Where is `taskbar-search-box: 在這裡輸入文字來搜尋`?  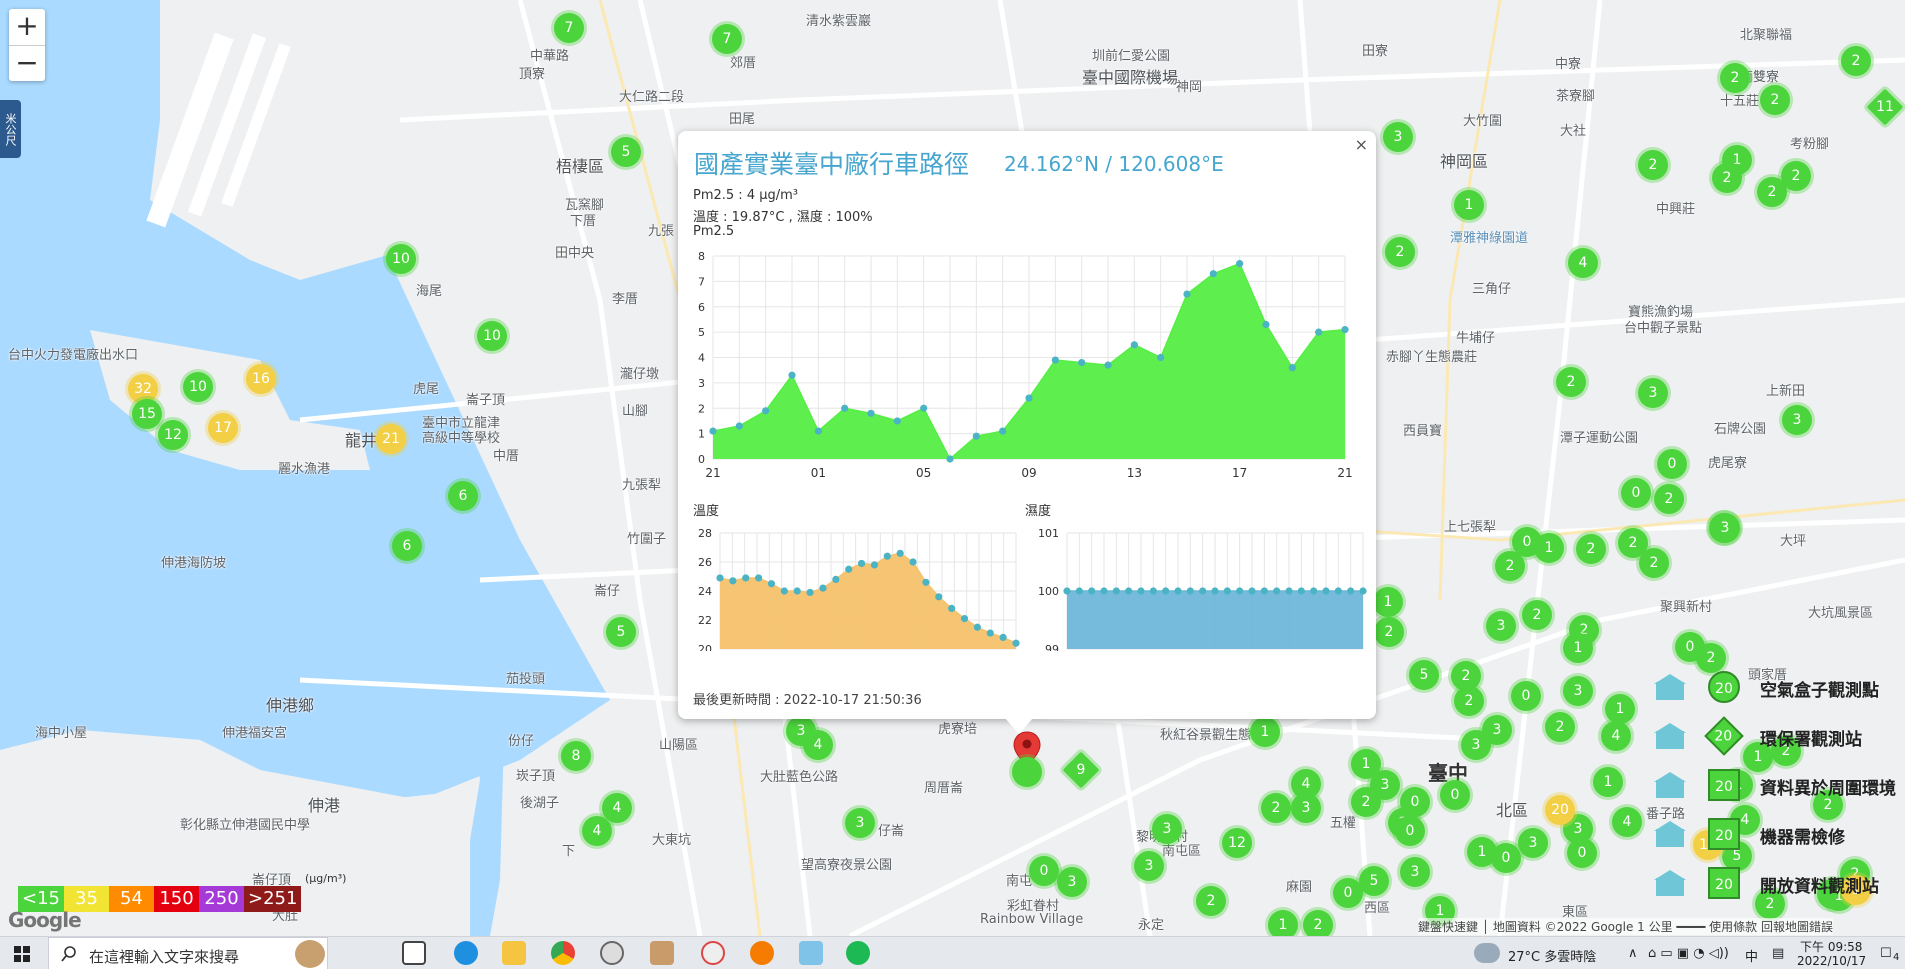
taskbar-search-box: 在這裡輸入文字來搜尋 is located at coordinates (188, 953).